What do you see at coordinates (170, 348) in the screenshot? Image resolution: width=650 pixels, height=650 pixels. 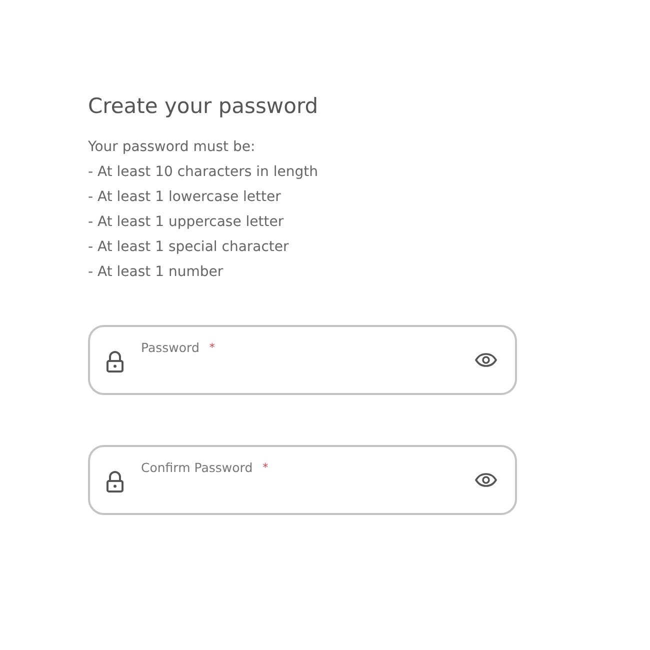 I see `field-label: Password` at bounding box center [170, 348].